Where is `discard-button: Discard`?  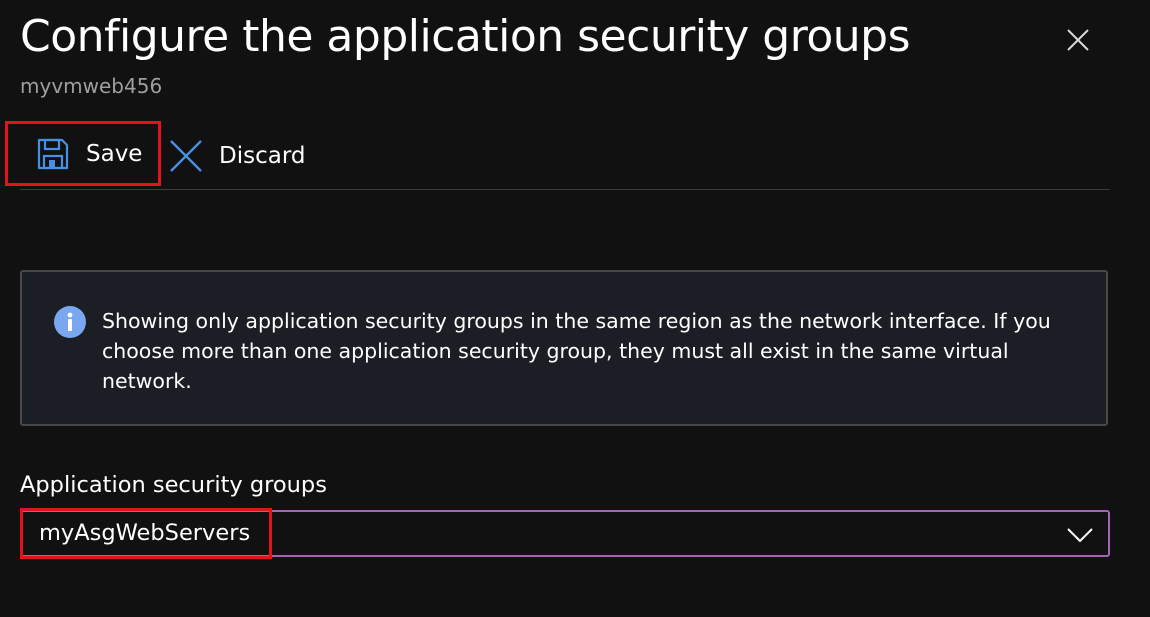 discard-button: Discard is located at coordinates (236, 156).